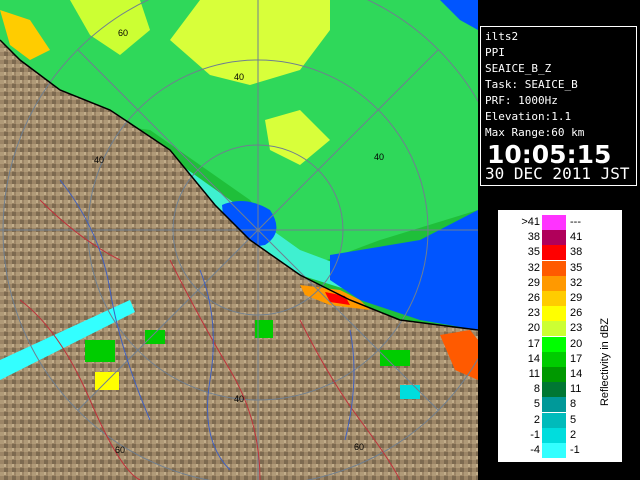  I want to click on legend-max-value: 11, so click(576, 389).